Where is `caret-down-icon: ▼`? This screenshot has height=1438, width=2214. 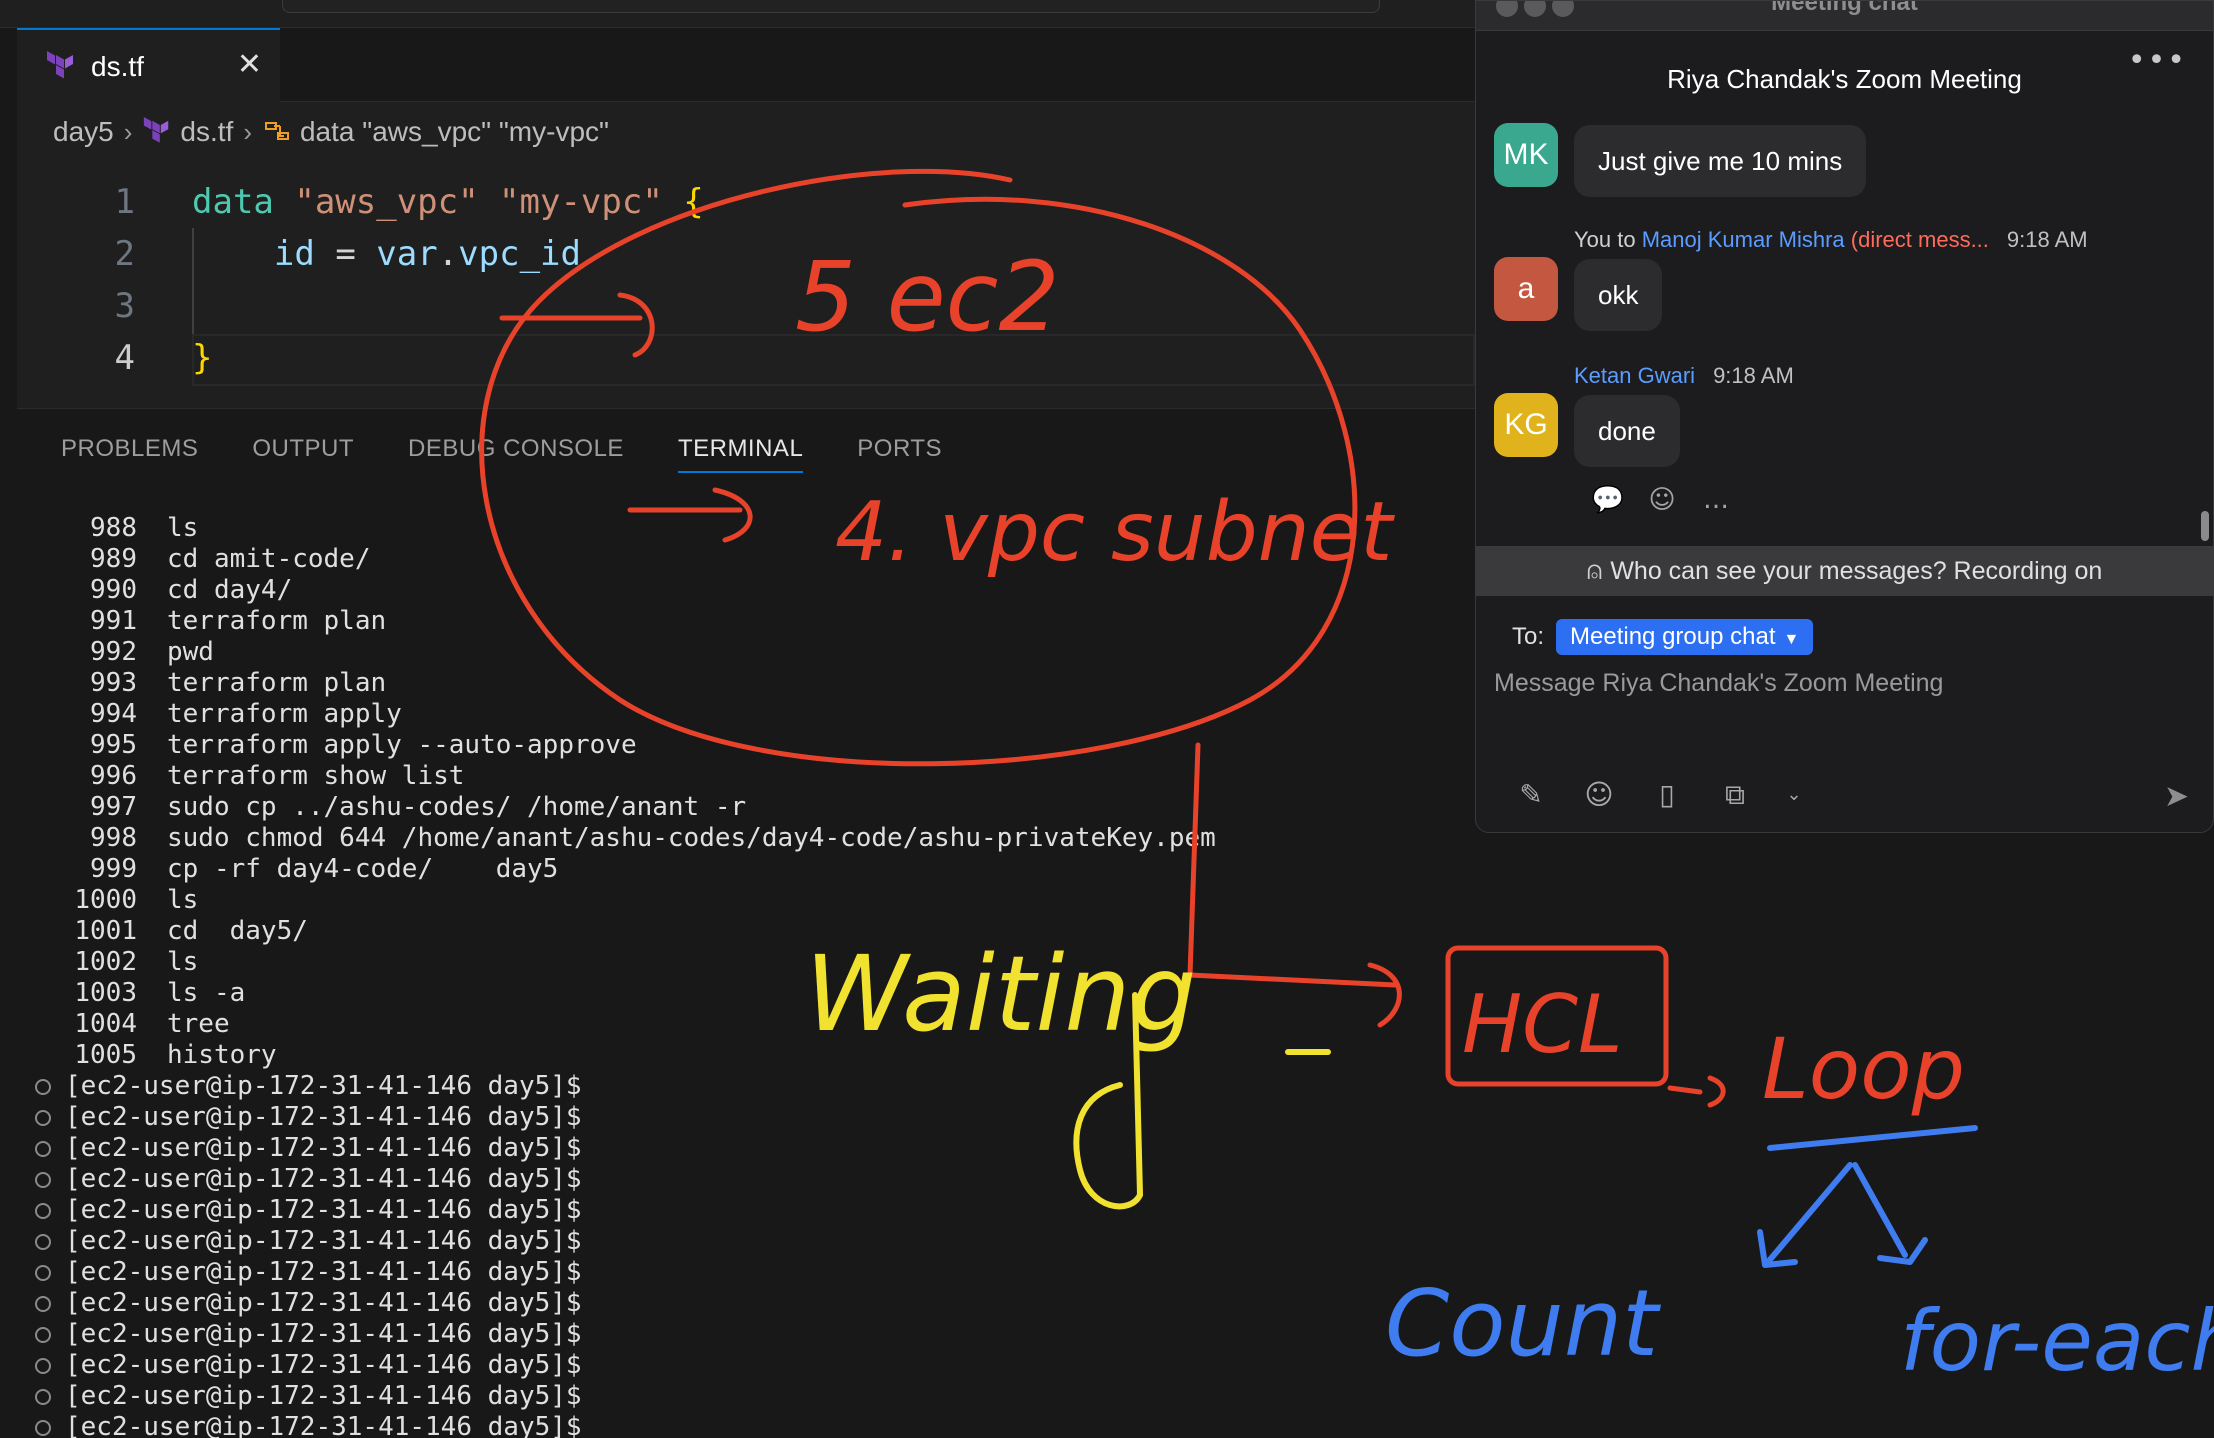 caret-down-icon: ▼ is located at coordinates (1791, 639).